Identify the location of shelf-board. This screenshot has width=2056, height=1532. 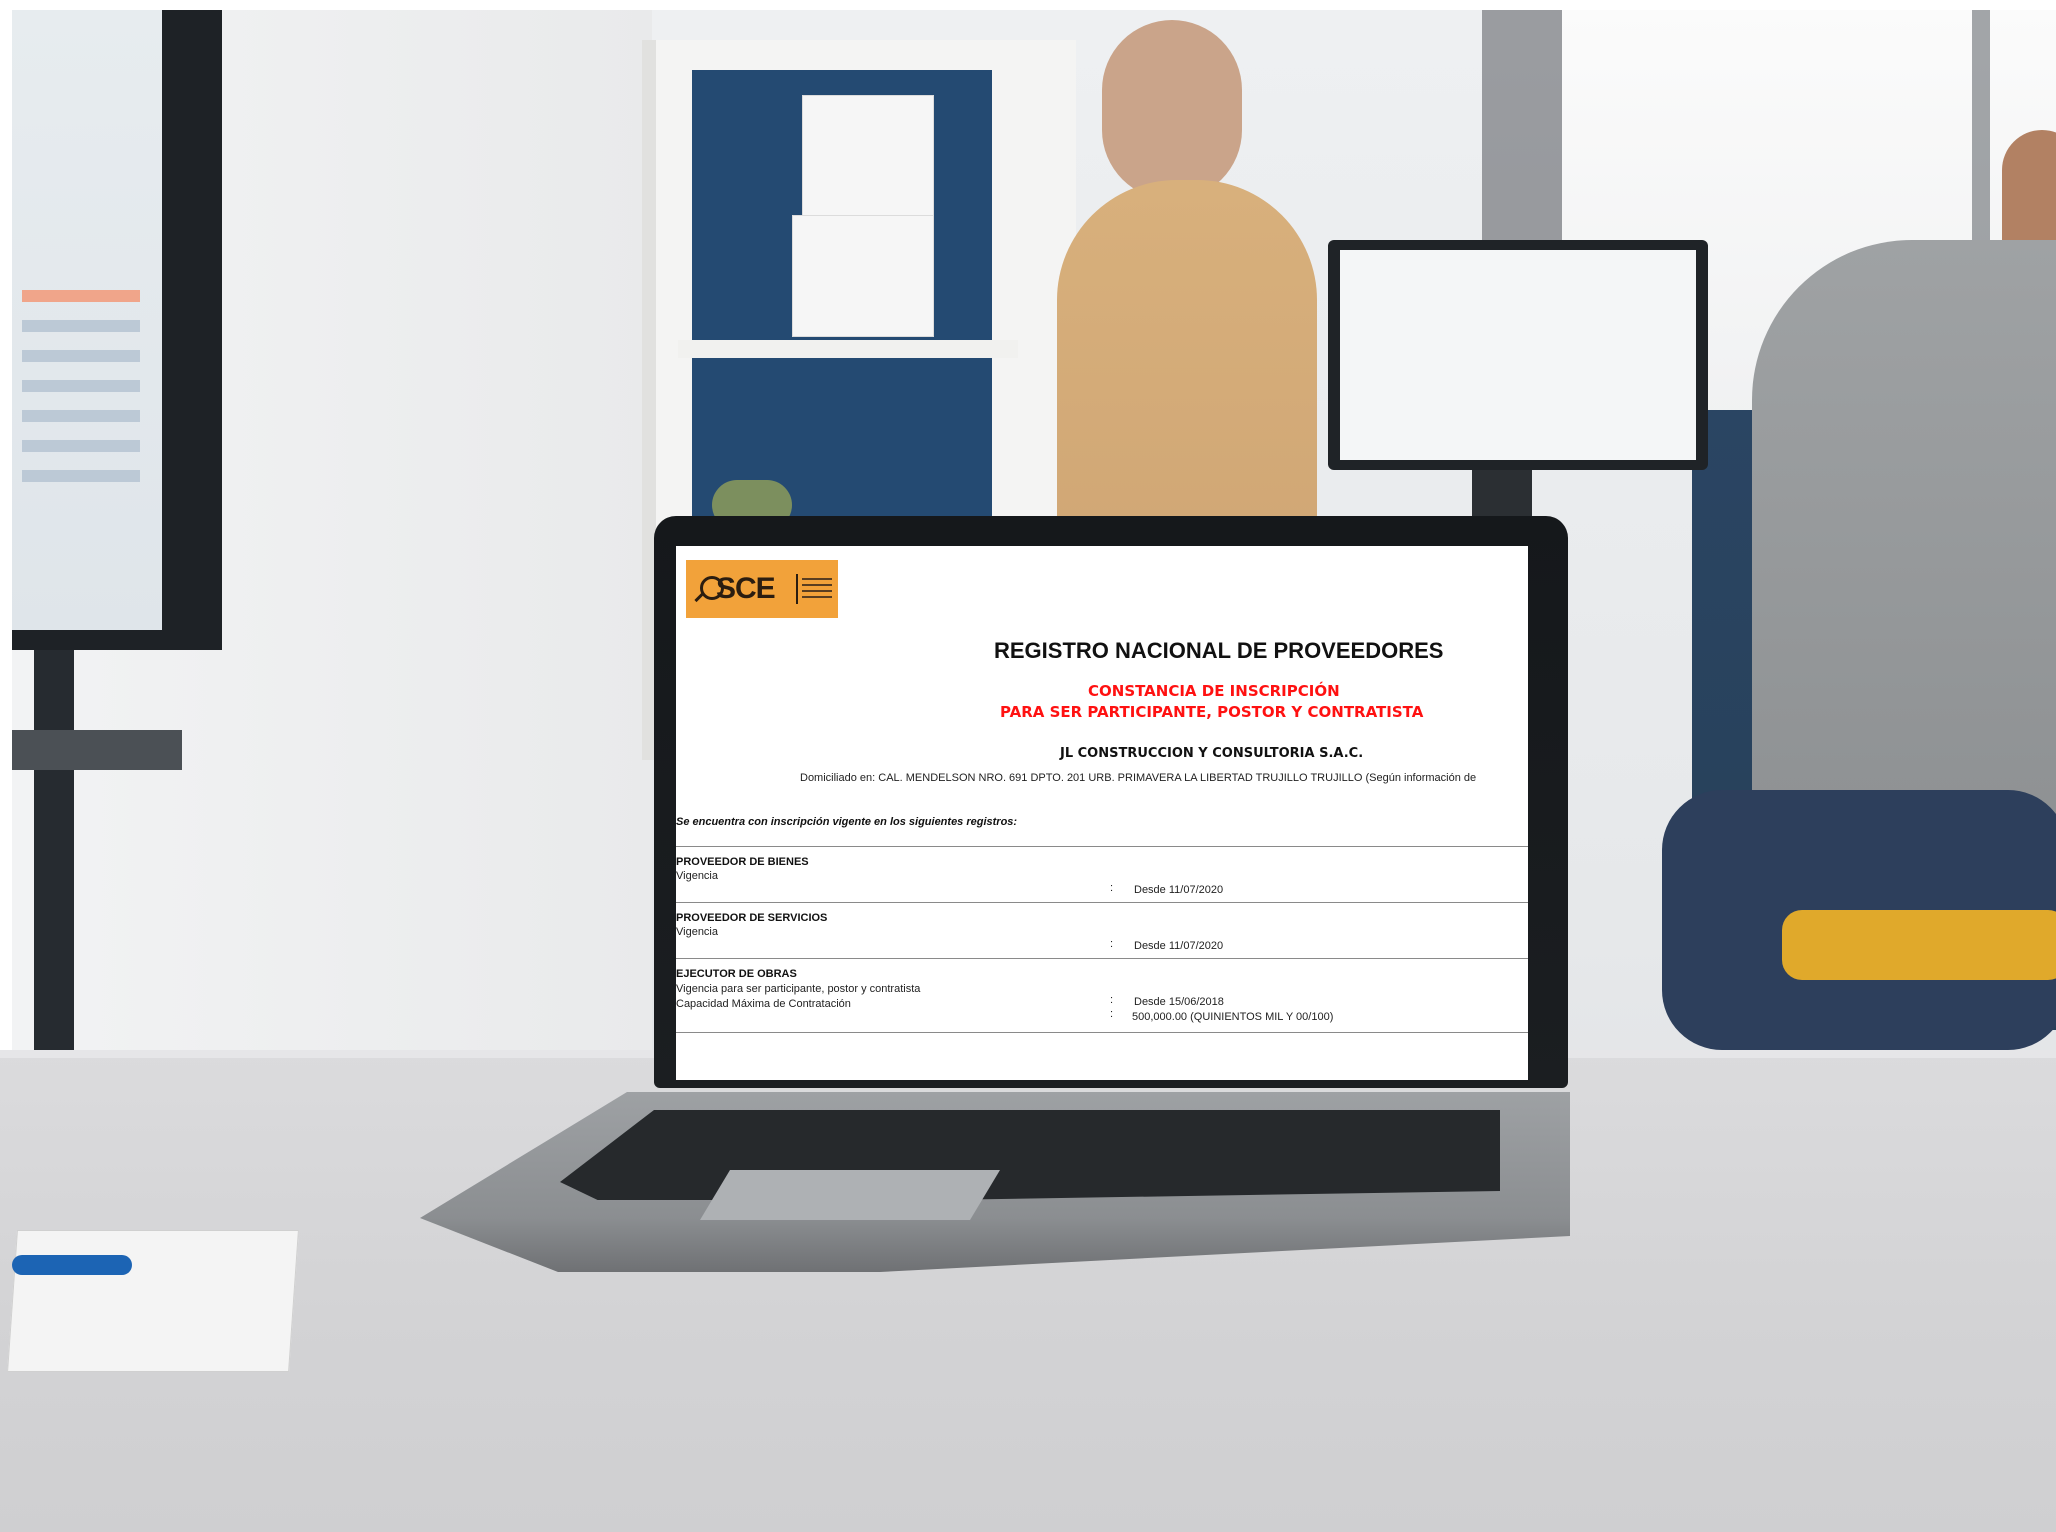
(848, 349).